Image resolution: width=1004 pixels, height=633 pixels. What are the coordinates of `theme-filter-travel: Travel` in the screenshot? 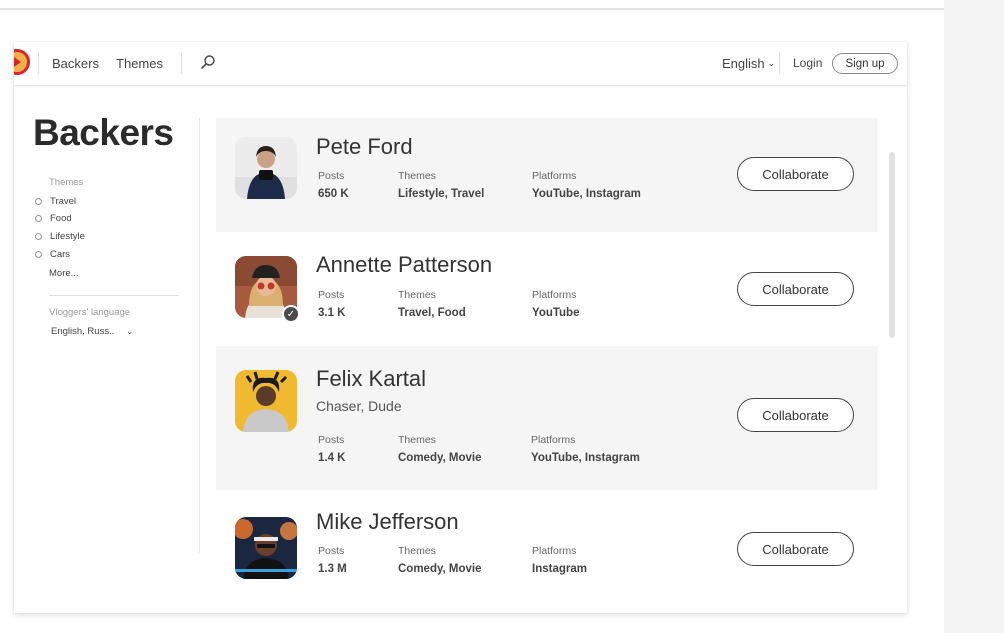 It's located at (55, 201).